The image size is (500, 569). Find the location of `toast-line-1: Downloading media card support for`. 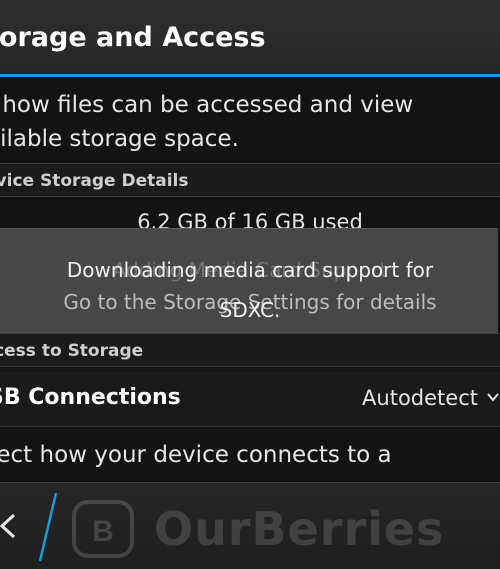

toast-line-1: Downloading media card support for is located at coordinates (250, 270).